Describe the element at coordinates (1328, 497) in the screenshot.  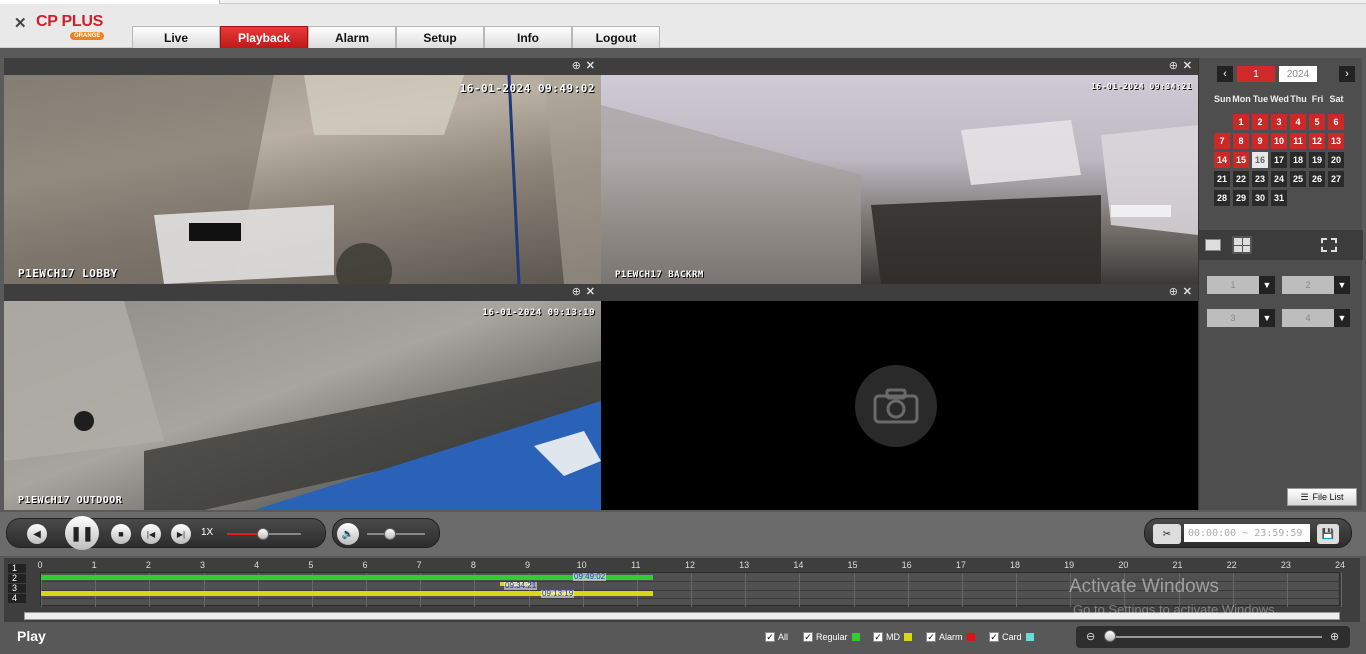
I see `file-list-label: File List` at that location.